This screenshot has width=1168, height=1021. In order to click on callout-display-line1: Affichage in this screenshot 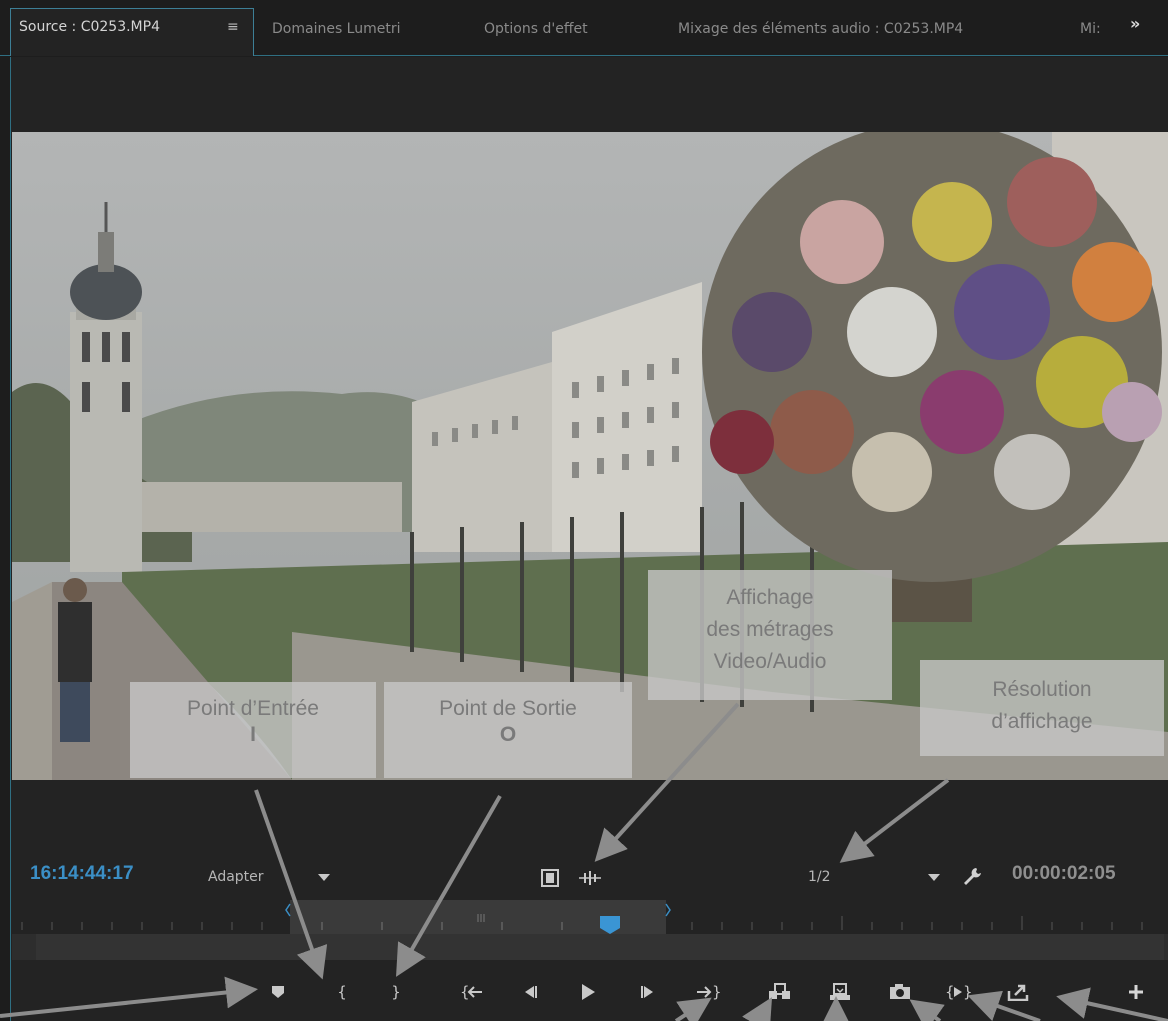, I will do `click(770, 597)`.